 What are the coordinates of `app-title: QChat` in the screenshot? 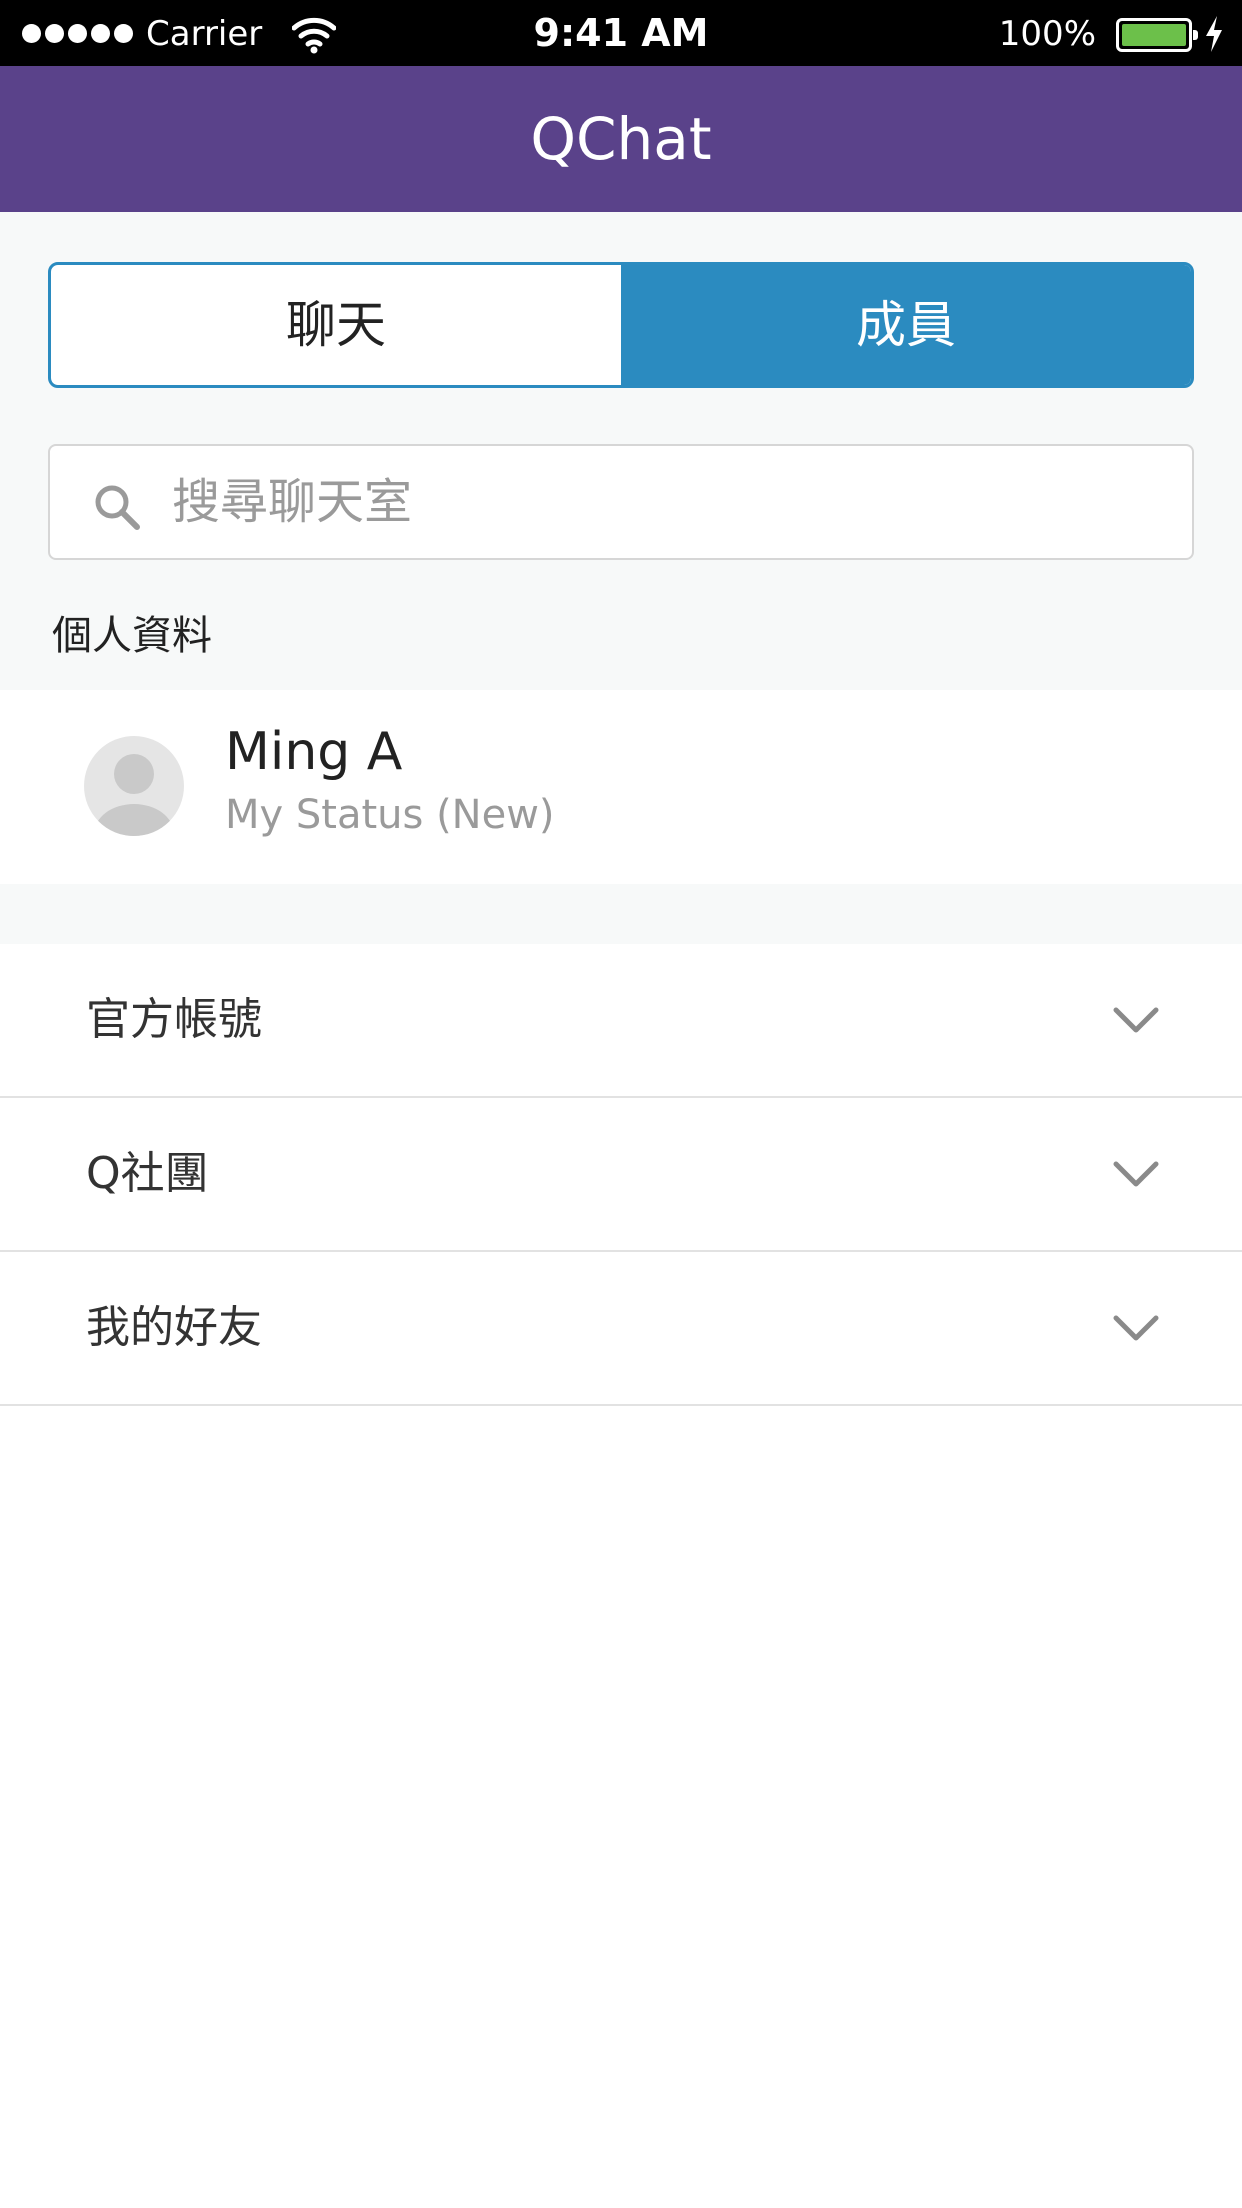 It's located at (621, 139).